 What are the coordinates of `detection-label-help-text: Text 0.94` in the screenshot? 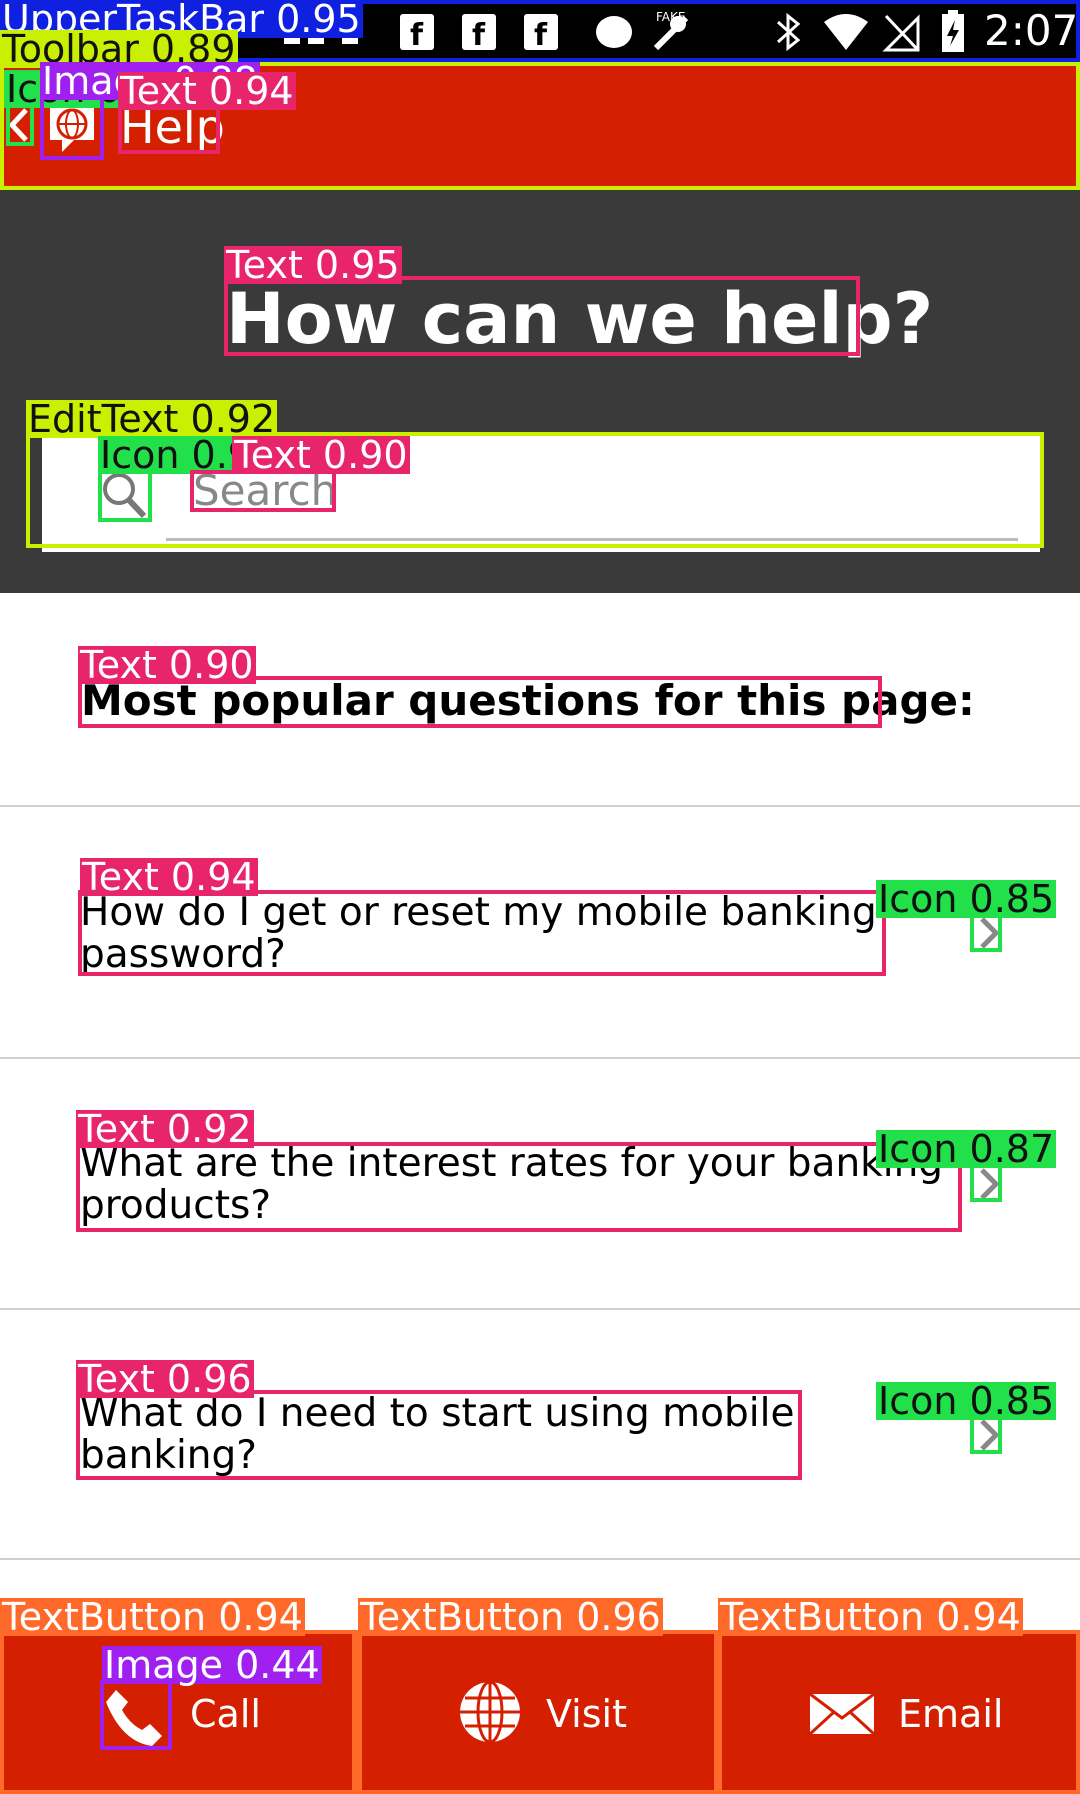 It's located at (207, 91).